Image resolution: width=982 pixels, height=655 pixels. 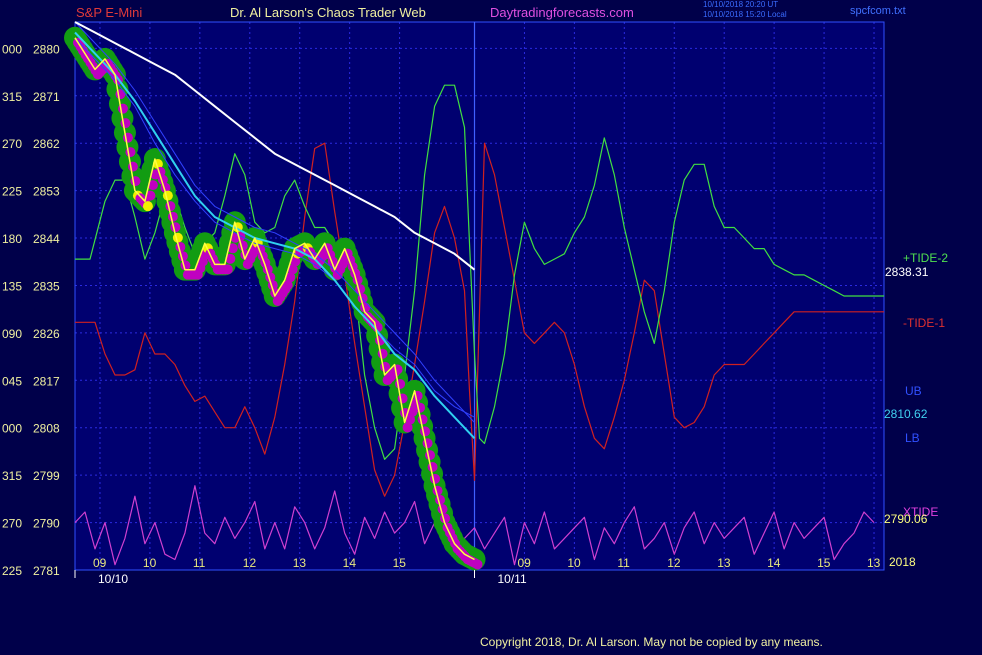 I want to click on y-price-tick: 2853, so click(x=46, y=192).